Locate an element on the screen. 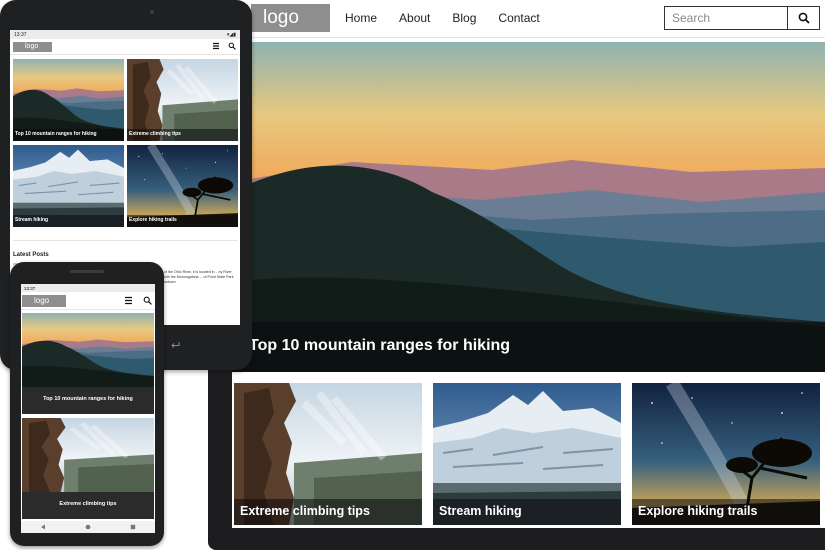  phone-speaker is located at coordinates (87, 271).